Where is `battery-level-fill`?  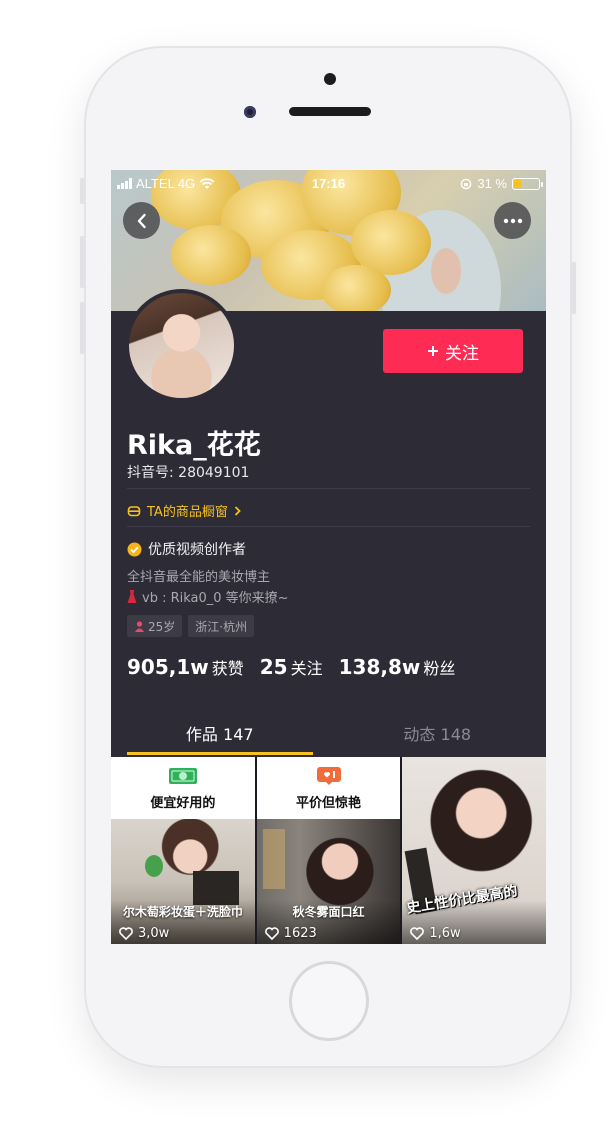 battery-level-fill is located at coordinates (517, 183).